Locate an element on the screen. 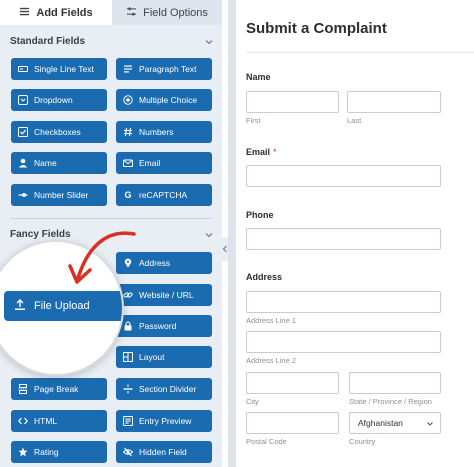  postal-code-sublabel: Postal Code is located at coordinates (266, 441).